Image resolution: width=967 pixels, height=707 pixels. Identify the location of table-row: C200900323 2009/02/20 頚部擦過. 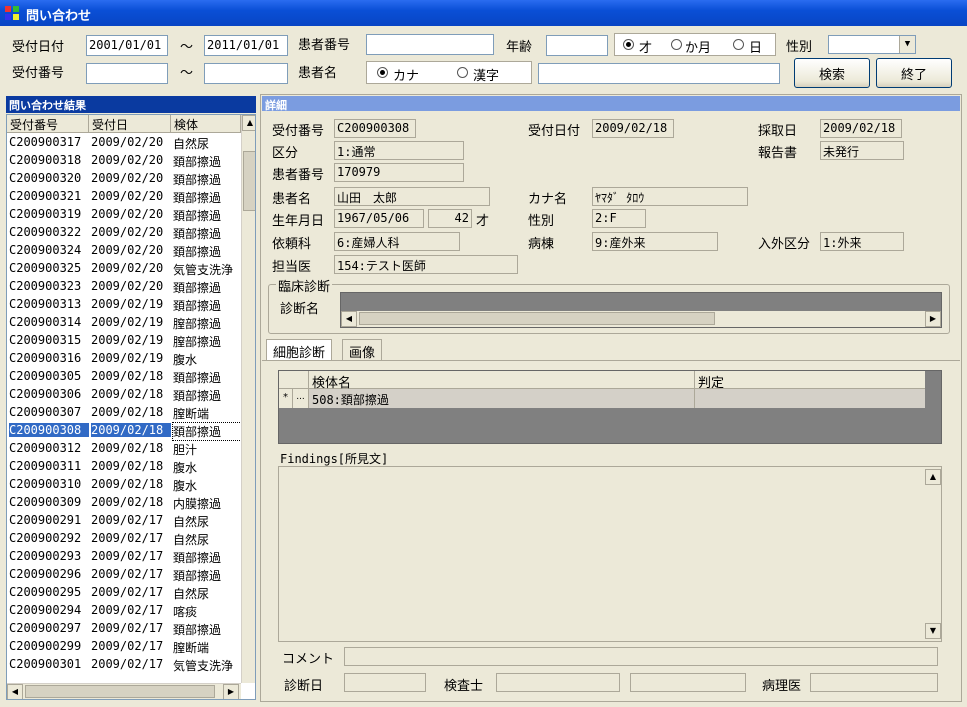
(124, 287).